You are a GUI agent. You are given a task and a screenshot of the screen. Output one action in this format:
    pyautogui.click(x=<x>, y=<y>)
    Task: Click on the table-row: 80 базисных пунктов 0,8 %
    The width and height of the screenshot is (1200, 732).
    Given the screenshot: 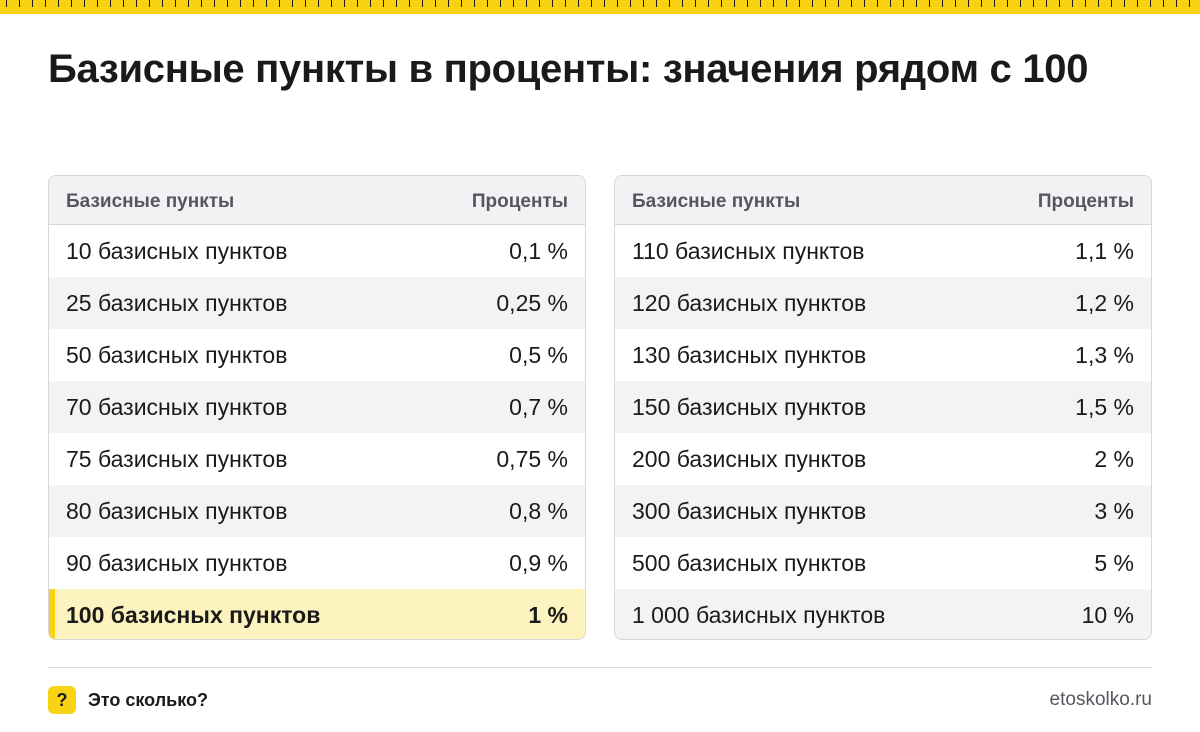 What is the action you would take?
    pyautogui.click(x=317, y=511)
    